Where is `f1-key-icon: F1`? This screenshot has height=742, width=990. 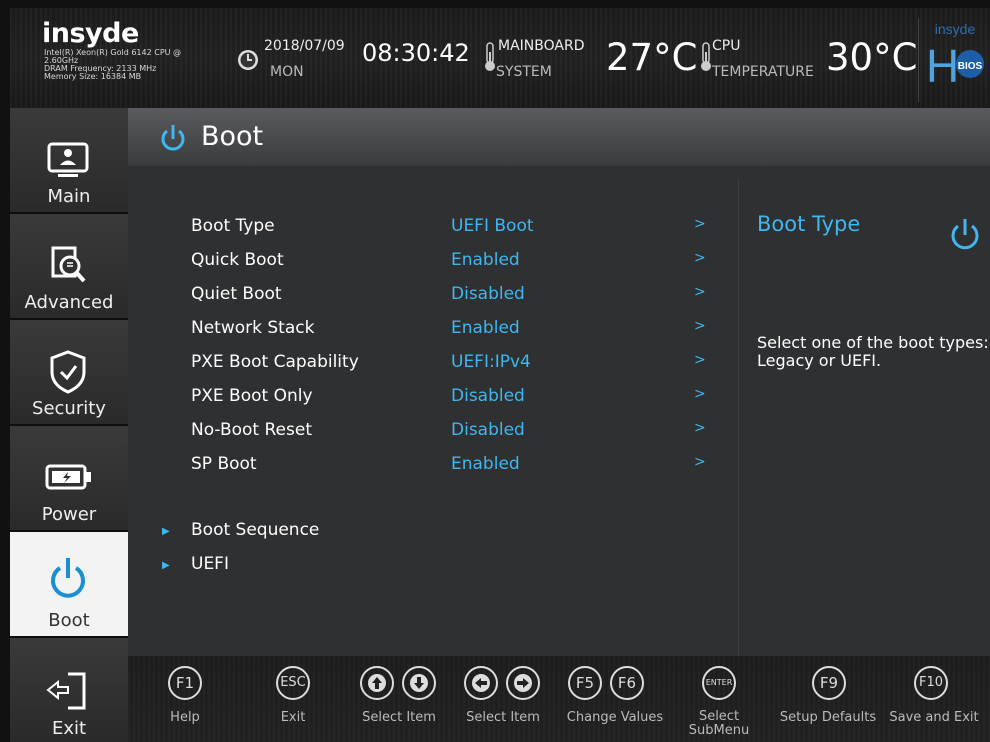 f1-key-icon: F1 is located at coordinates (185, 683).